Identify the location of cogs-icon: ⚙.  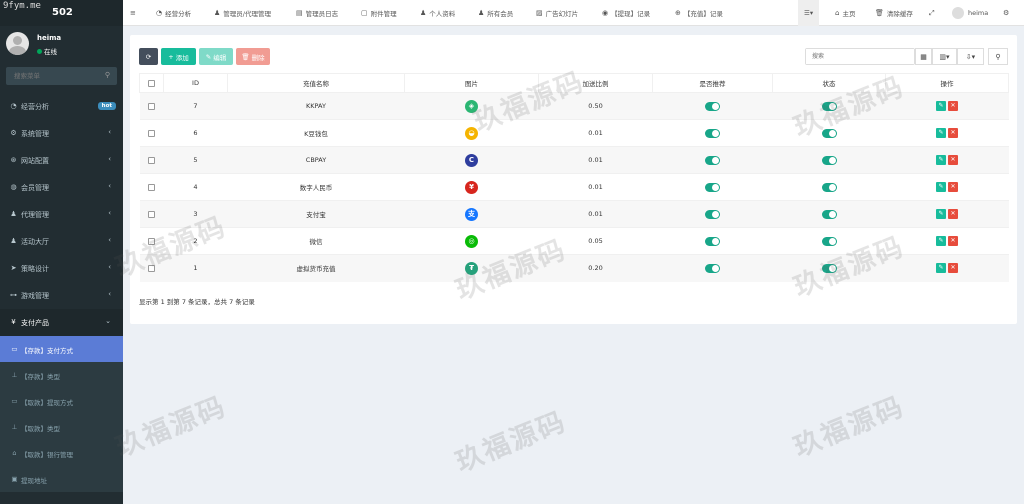
(1006, 13).